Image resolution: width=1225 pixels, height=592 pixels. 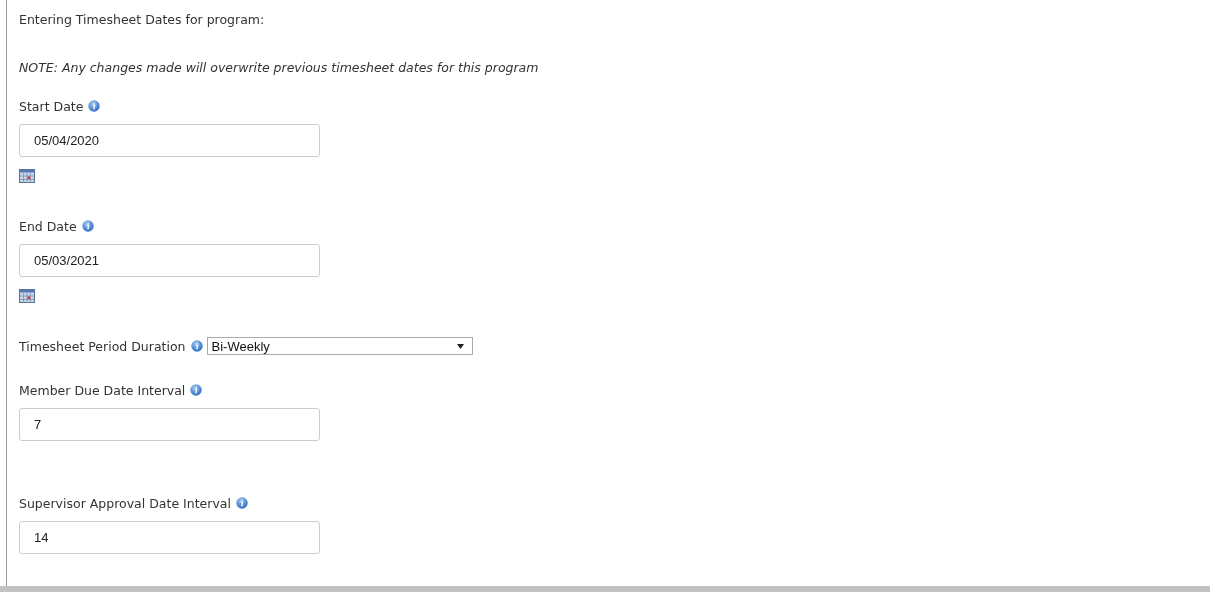 What do you see at coordinates (339, 346) in the screenshot?
I see `duration-dropdown: Bi-Weekly` at bounding box center [339, 346].